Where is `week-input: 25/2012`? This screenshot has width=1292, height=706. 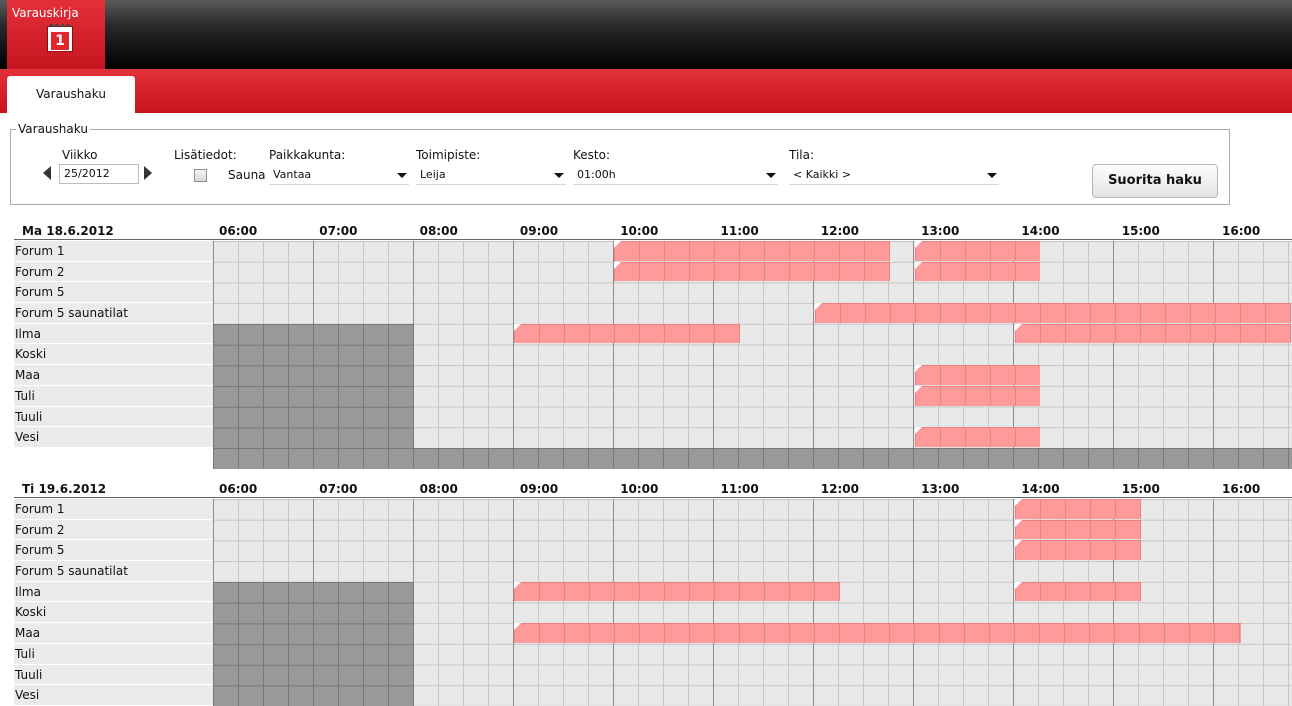 week-input: 25/2012 is located at coordinates (99, 174).